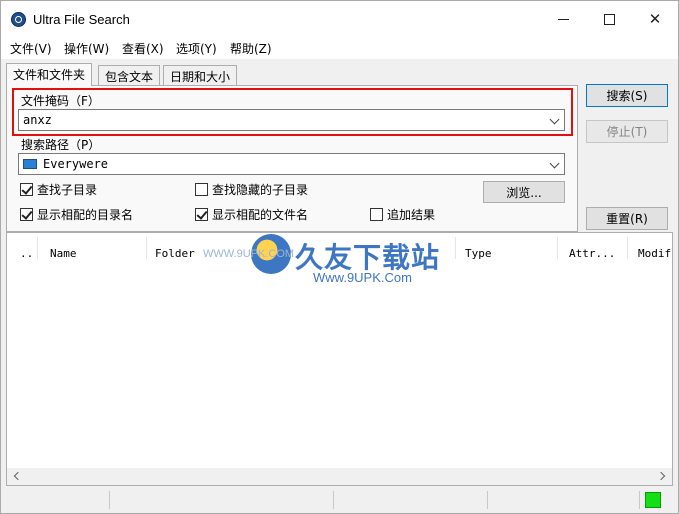 This screenshot has height=514, width=679. Describe the element at coordinates (627, 95) in the screenshot. I see `search-button: 搜索(S)` at that location.